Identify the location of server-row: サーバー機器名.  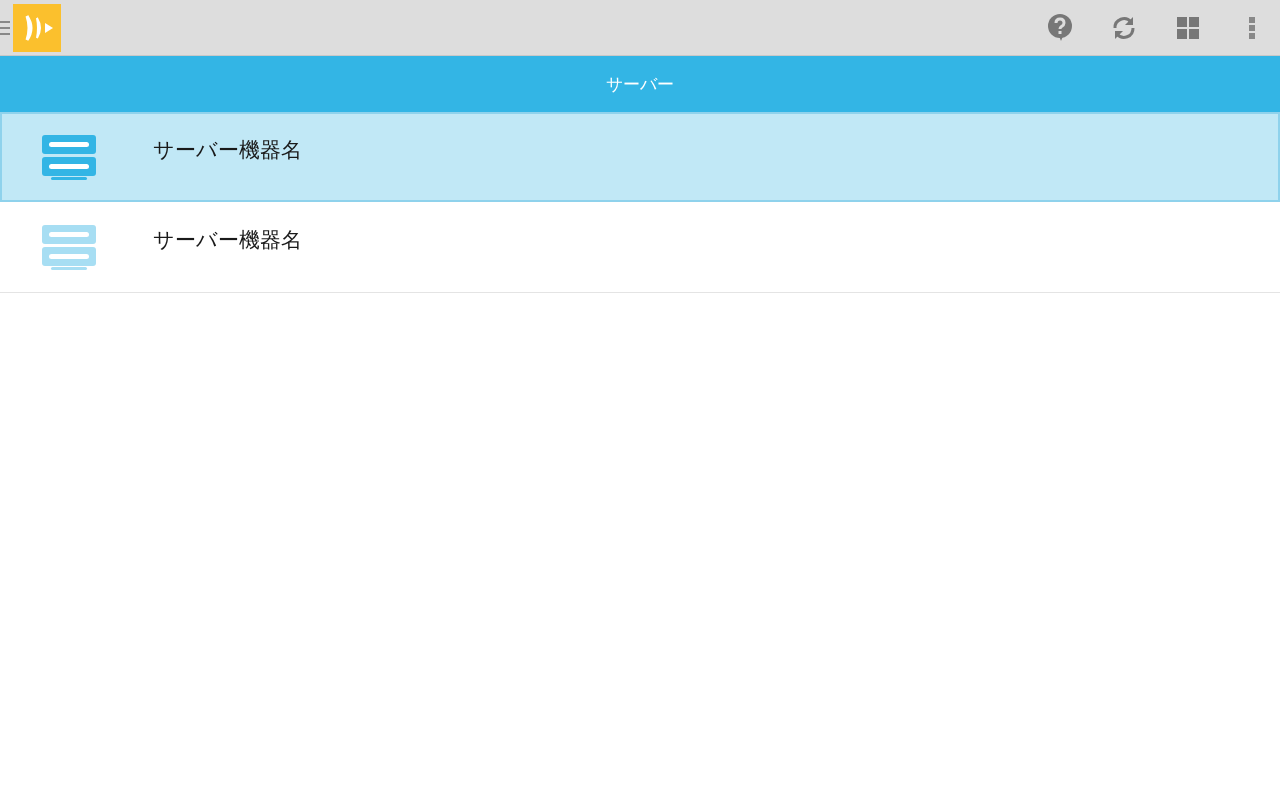
(640, 157).